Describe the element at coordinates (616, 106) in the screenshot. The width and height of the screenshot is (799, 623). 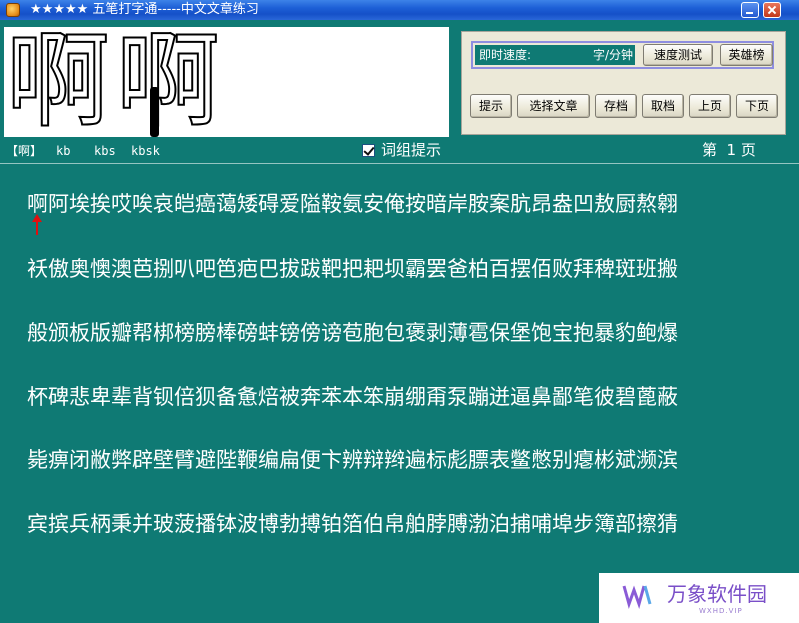
I see `save-button: 存档` at that location.